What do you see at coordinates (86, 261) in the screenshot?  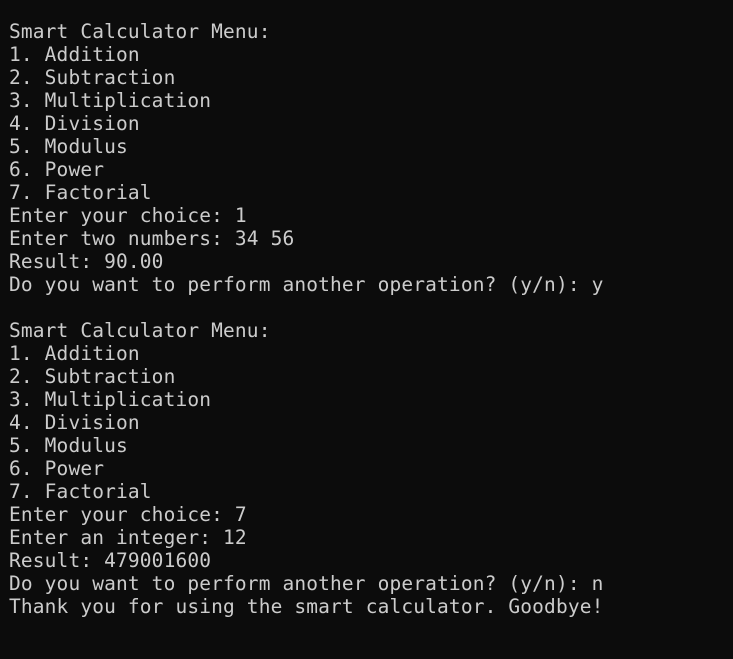 I see `terminal-line: Result: 90.00` at bounding box center [86, 261].